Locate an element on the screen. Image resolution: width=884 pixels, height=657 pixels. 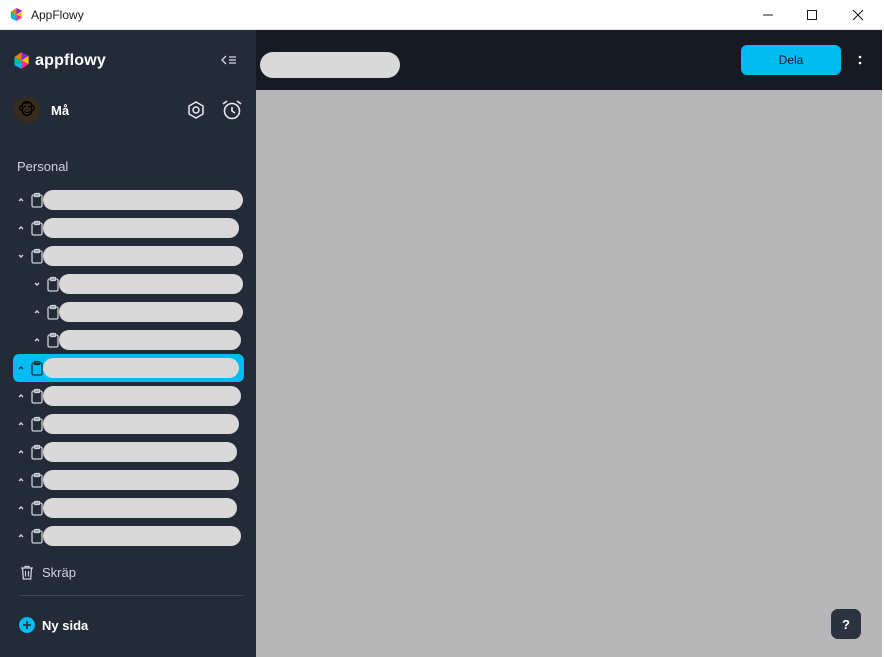
close-icon is located at coordinates (858, 15).